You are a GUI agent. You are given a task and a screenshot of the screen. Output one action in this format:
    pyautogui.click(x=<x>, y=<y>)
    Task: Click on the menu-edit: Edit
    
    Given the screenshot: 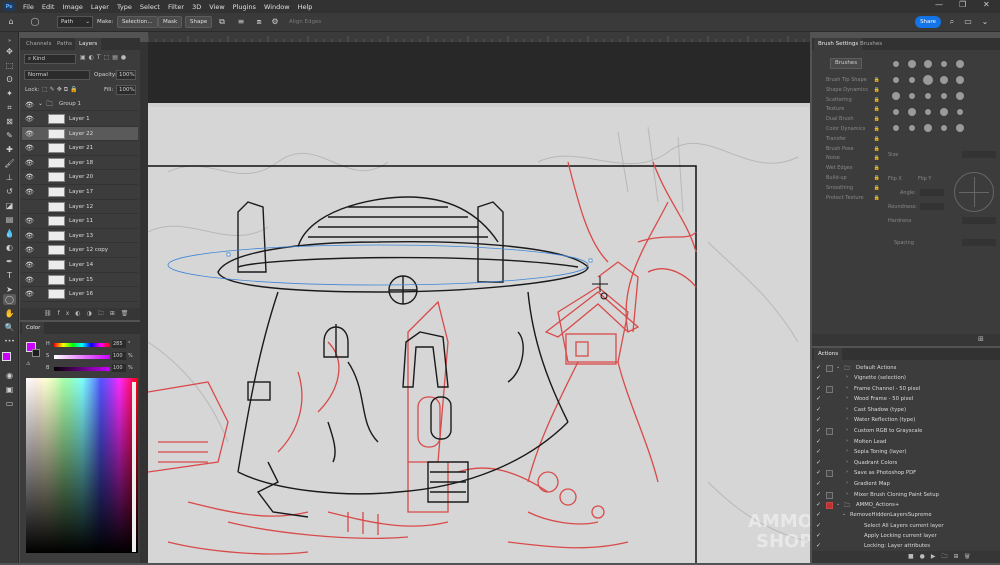 What is the action you would take?
    pyautogui.click(x=48, y=7)
    